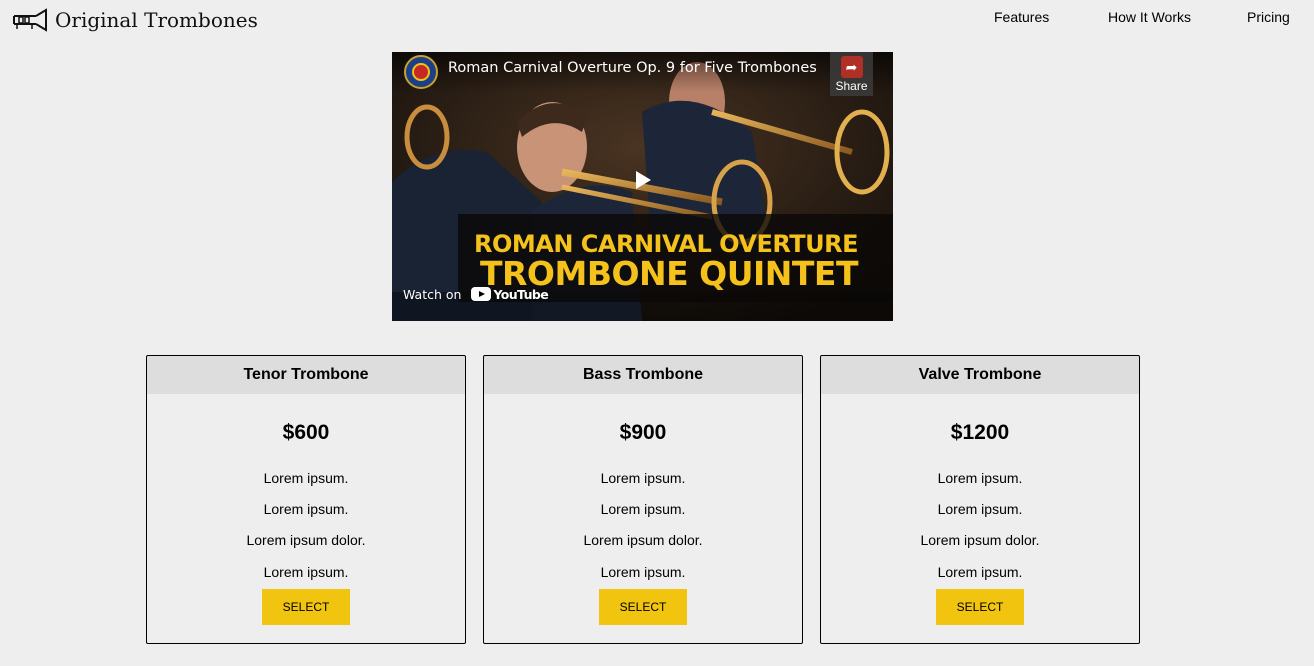 The image size is (1314, 666). Describe the element at coordinates (1021, 17) in the screenshot. I see `nav-features: Features` at that location.